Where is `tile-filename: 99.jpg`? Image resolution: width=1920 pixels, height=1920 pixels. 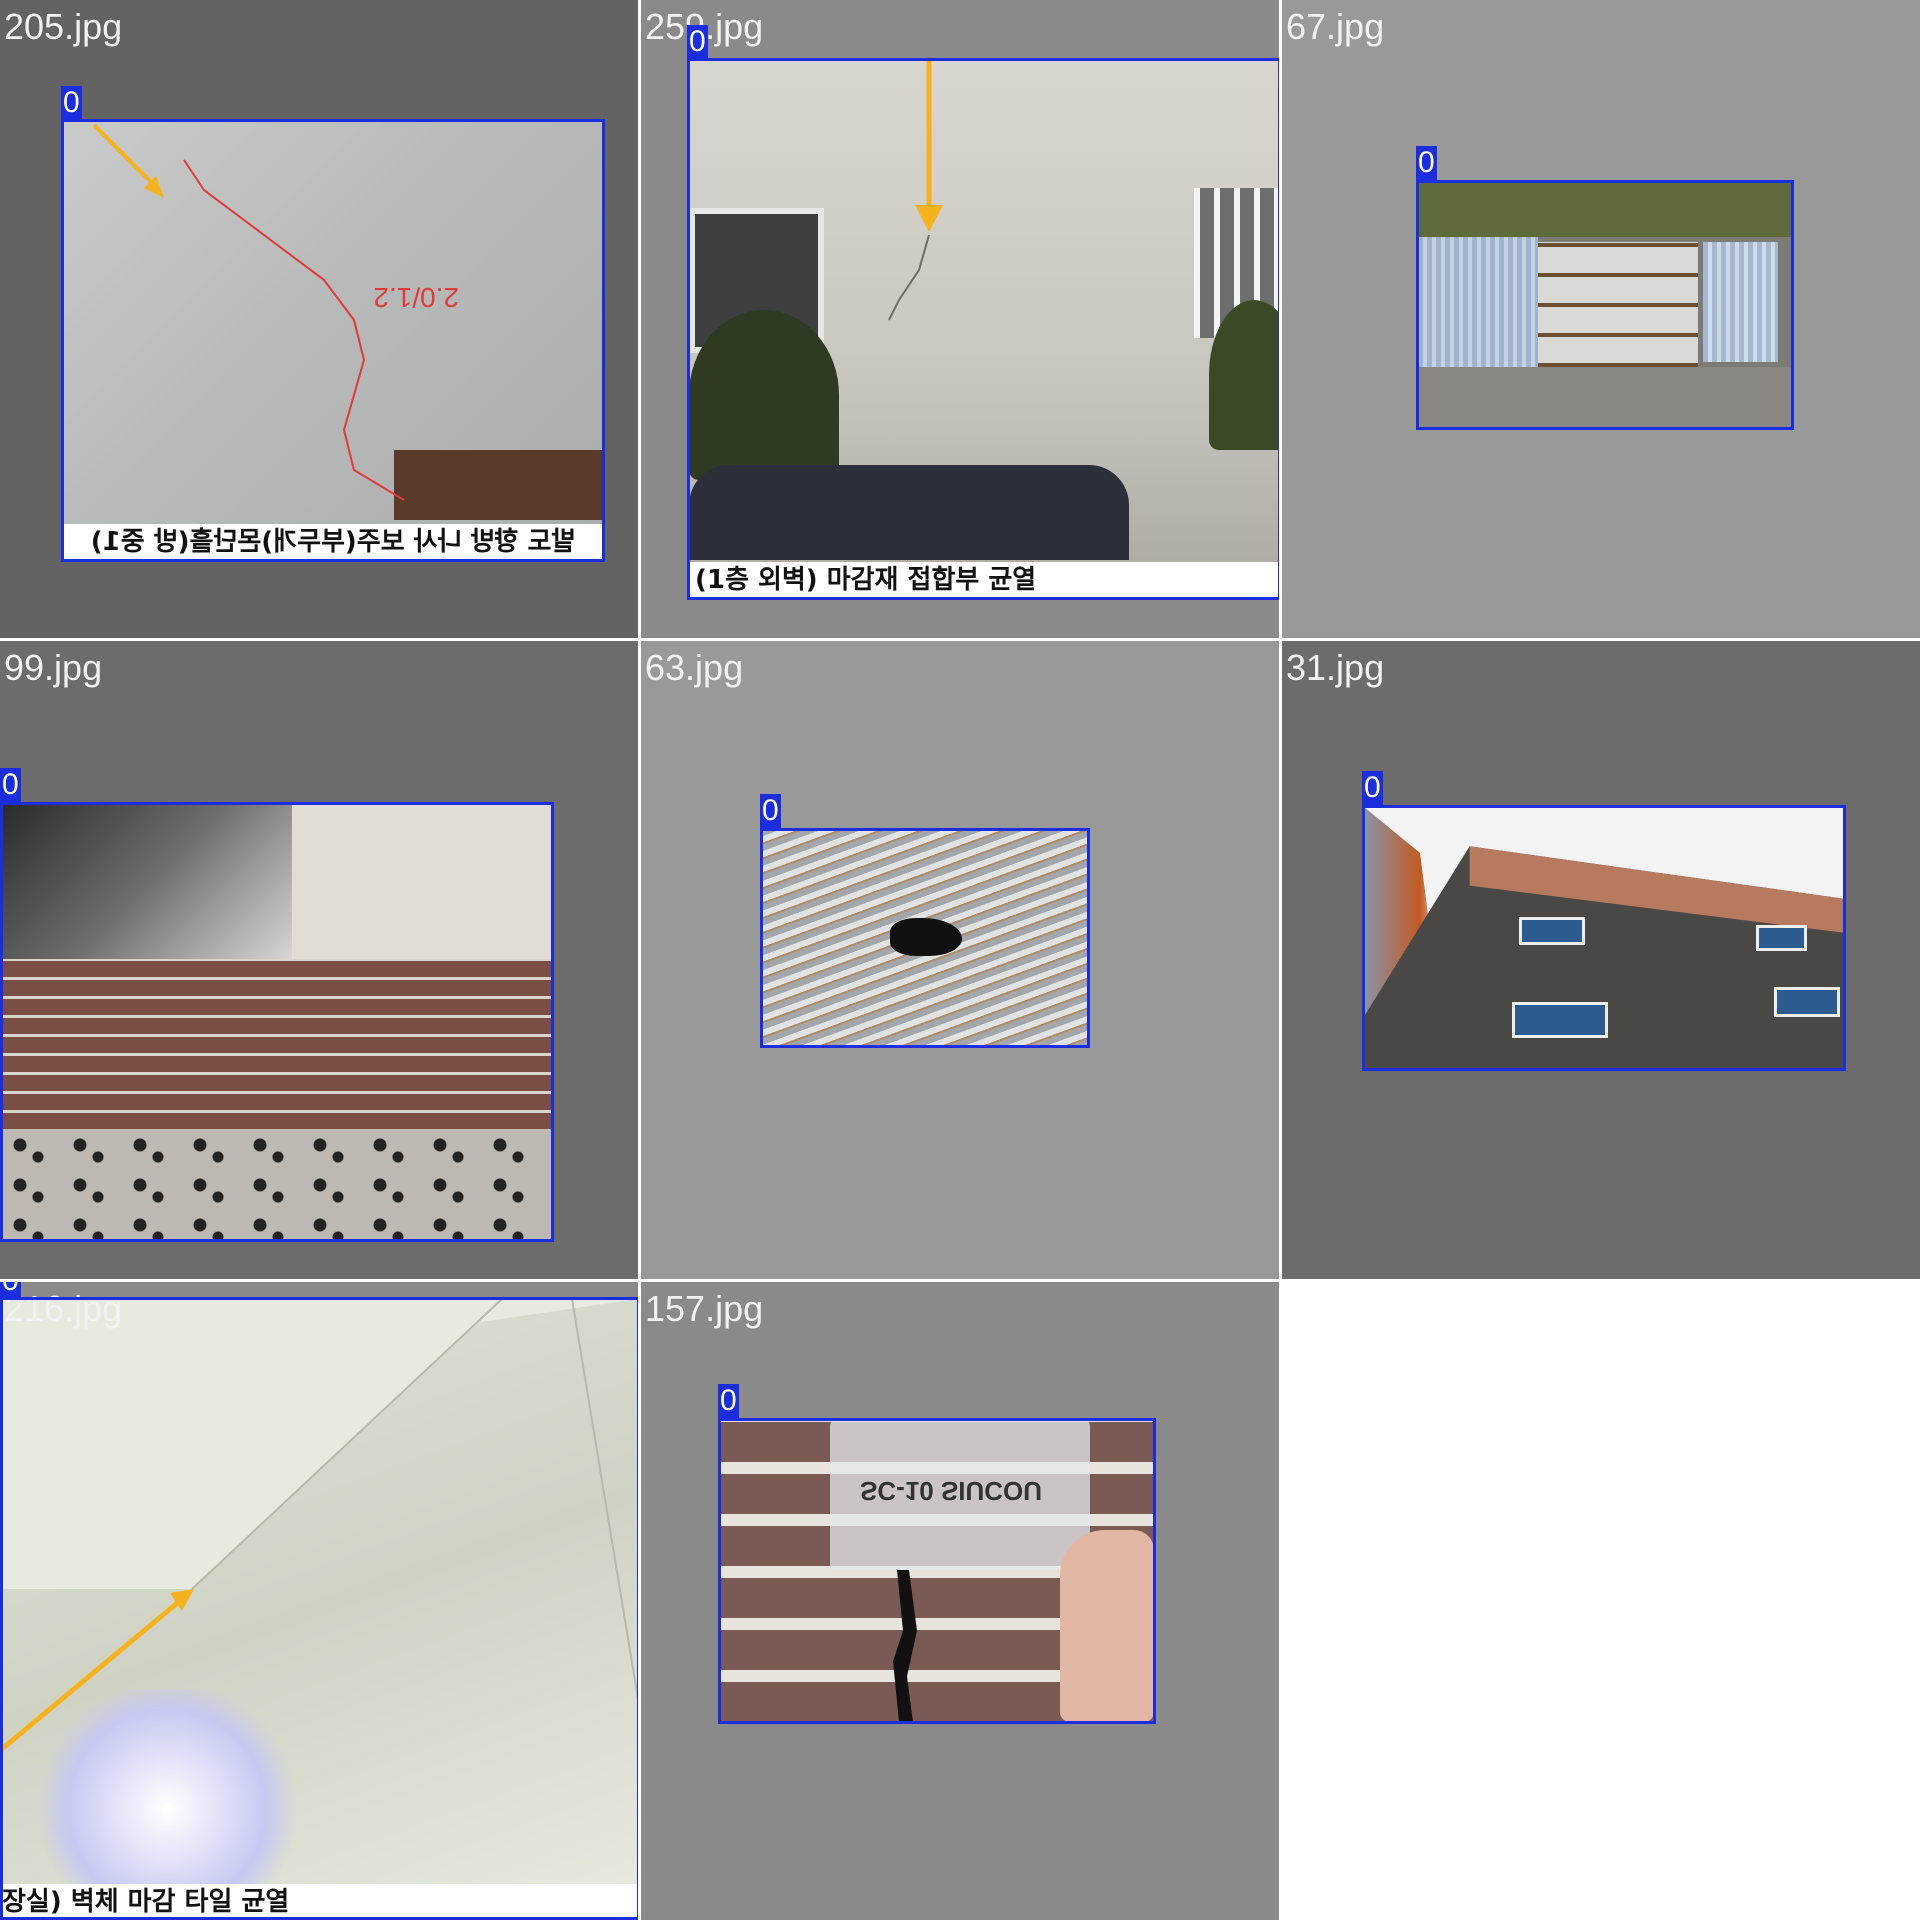 tile-filename: 99.jpg is located at coordinates (53, 667).